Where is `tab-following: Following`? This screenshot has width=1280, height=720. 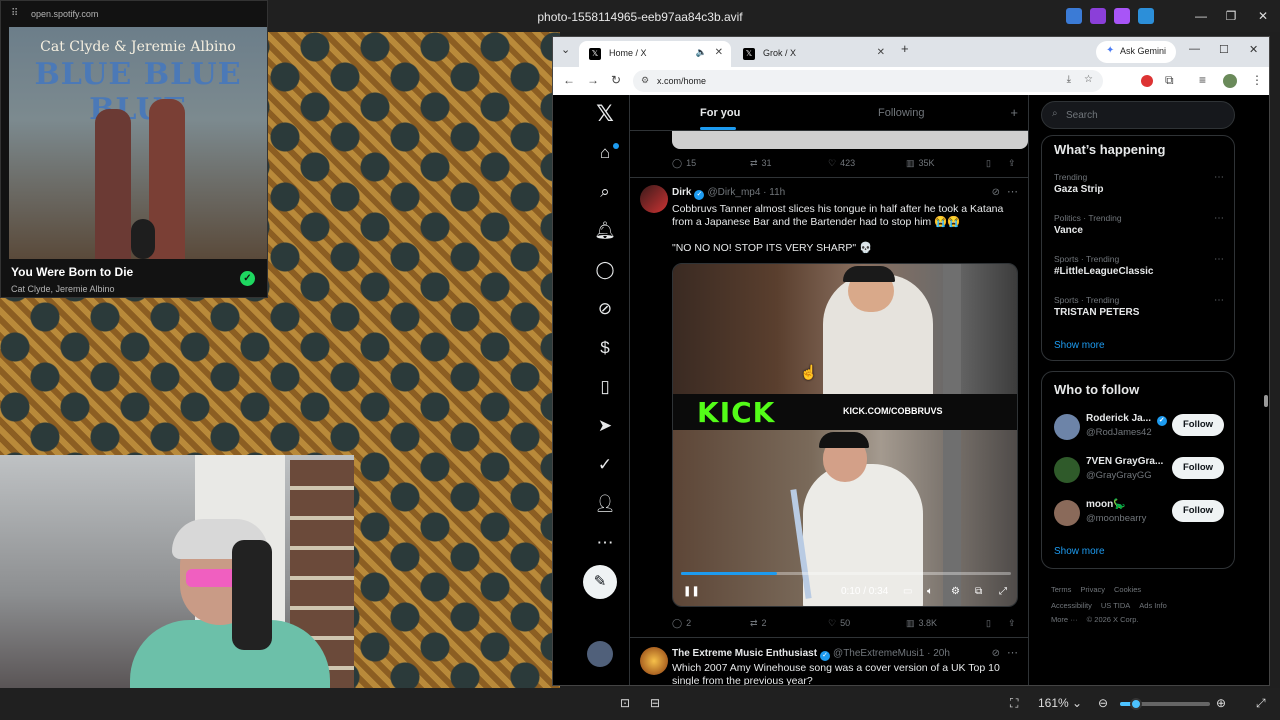
tab-following: Following is located at coordinates (901, 113).